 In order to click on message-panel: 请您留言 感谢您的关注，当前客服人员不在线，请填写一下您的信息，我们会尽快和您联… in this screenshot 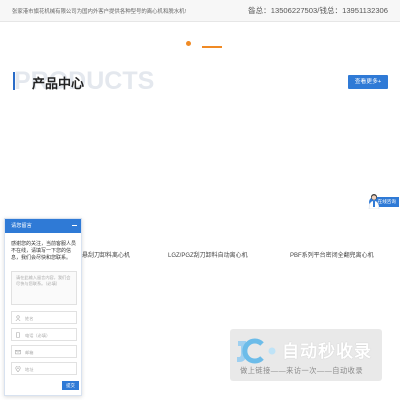, I will do `click(43, 307)`.